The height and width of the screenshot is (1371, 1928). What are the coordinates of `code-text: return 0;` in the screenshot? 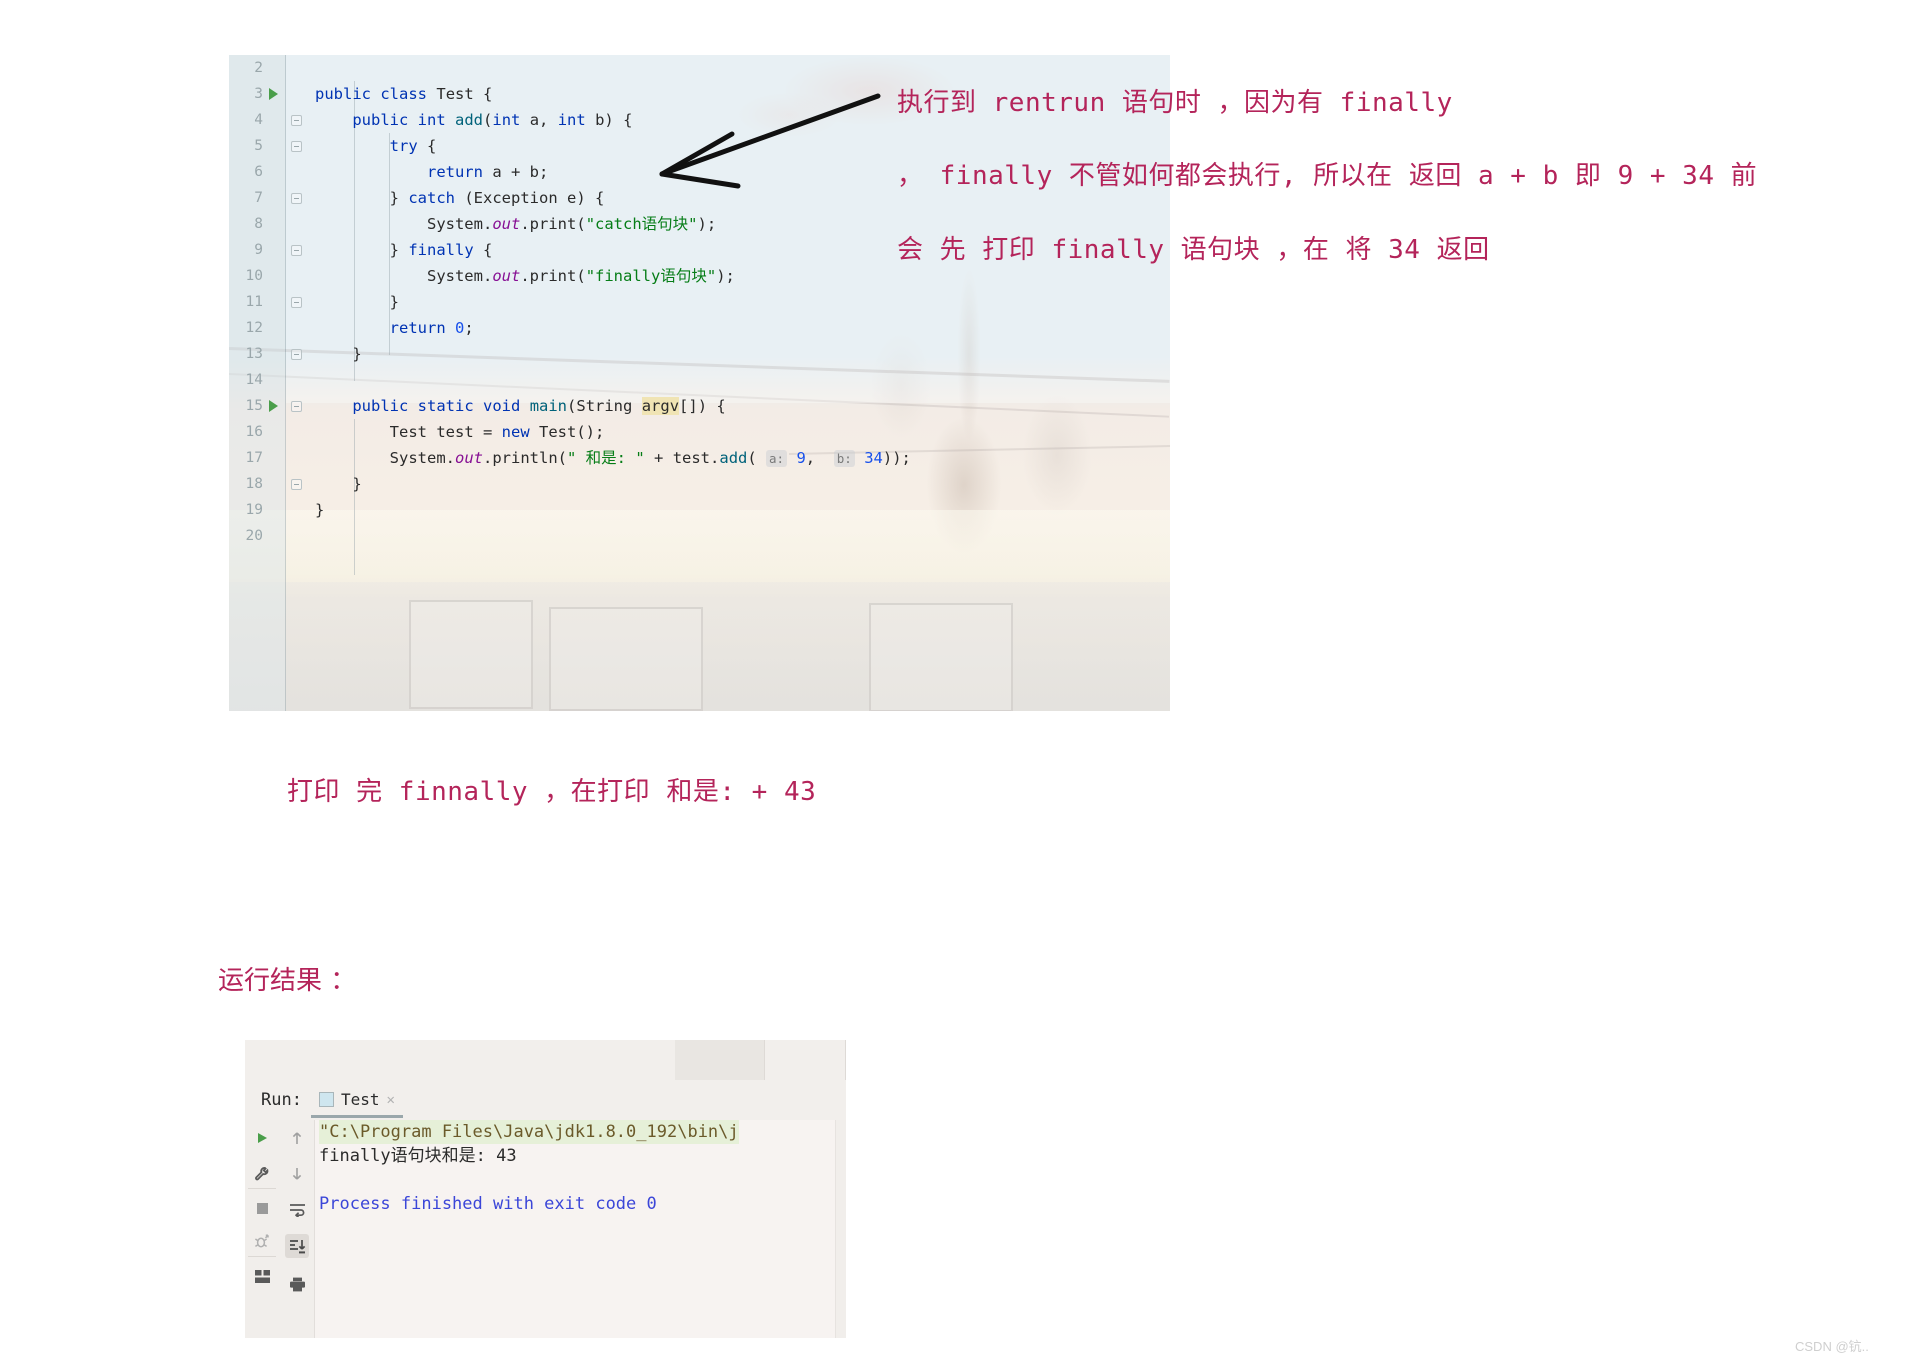 It's located at (431, 328).